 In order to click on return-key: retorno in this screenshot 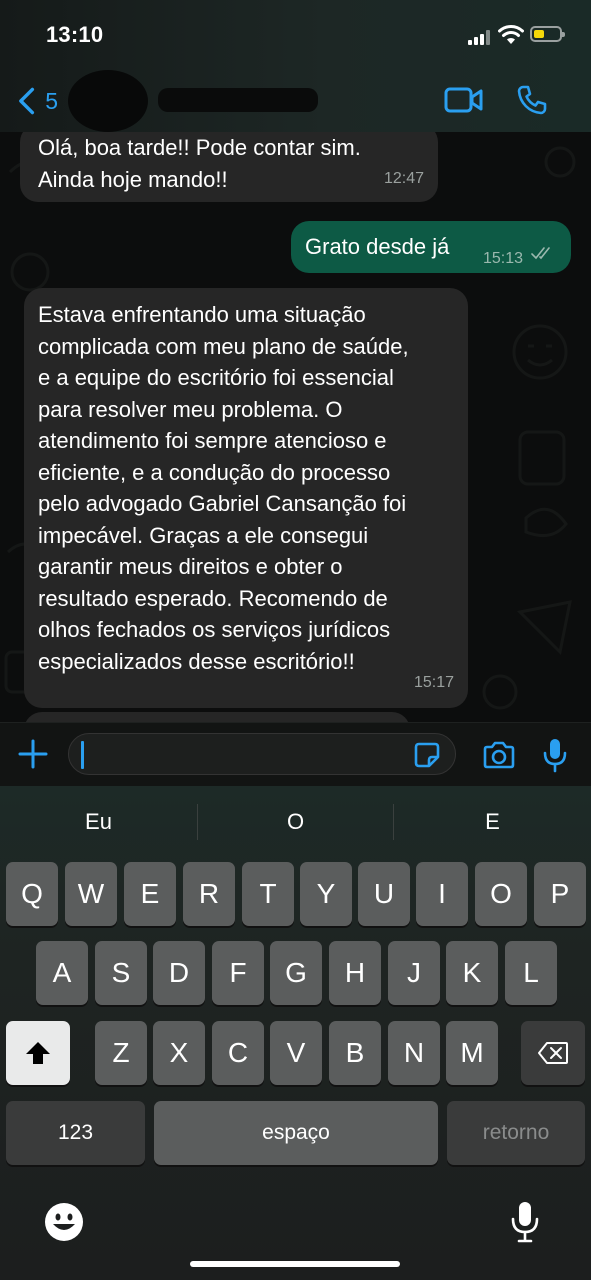, I will do `click(516, 1133)`.